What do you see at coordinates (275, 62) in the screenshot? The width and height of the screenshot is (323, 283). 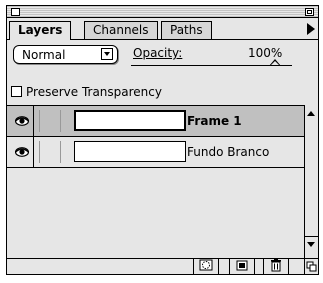 I see `opacity-slider-icon` at bounding box center [275, 62].